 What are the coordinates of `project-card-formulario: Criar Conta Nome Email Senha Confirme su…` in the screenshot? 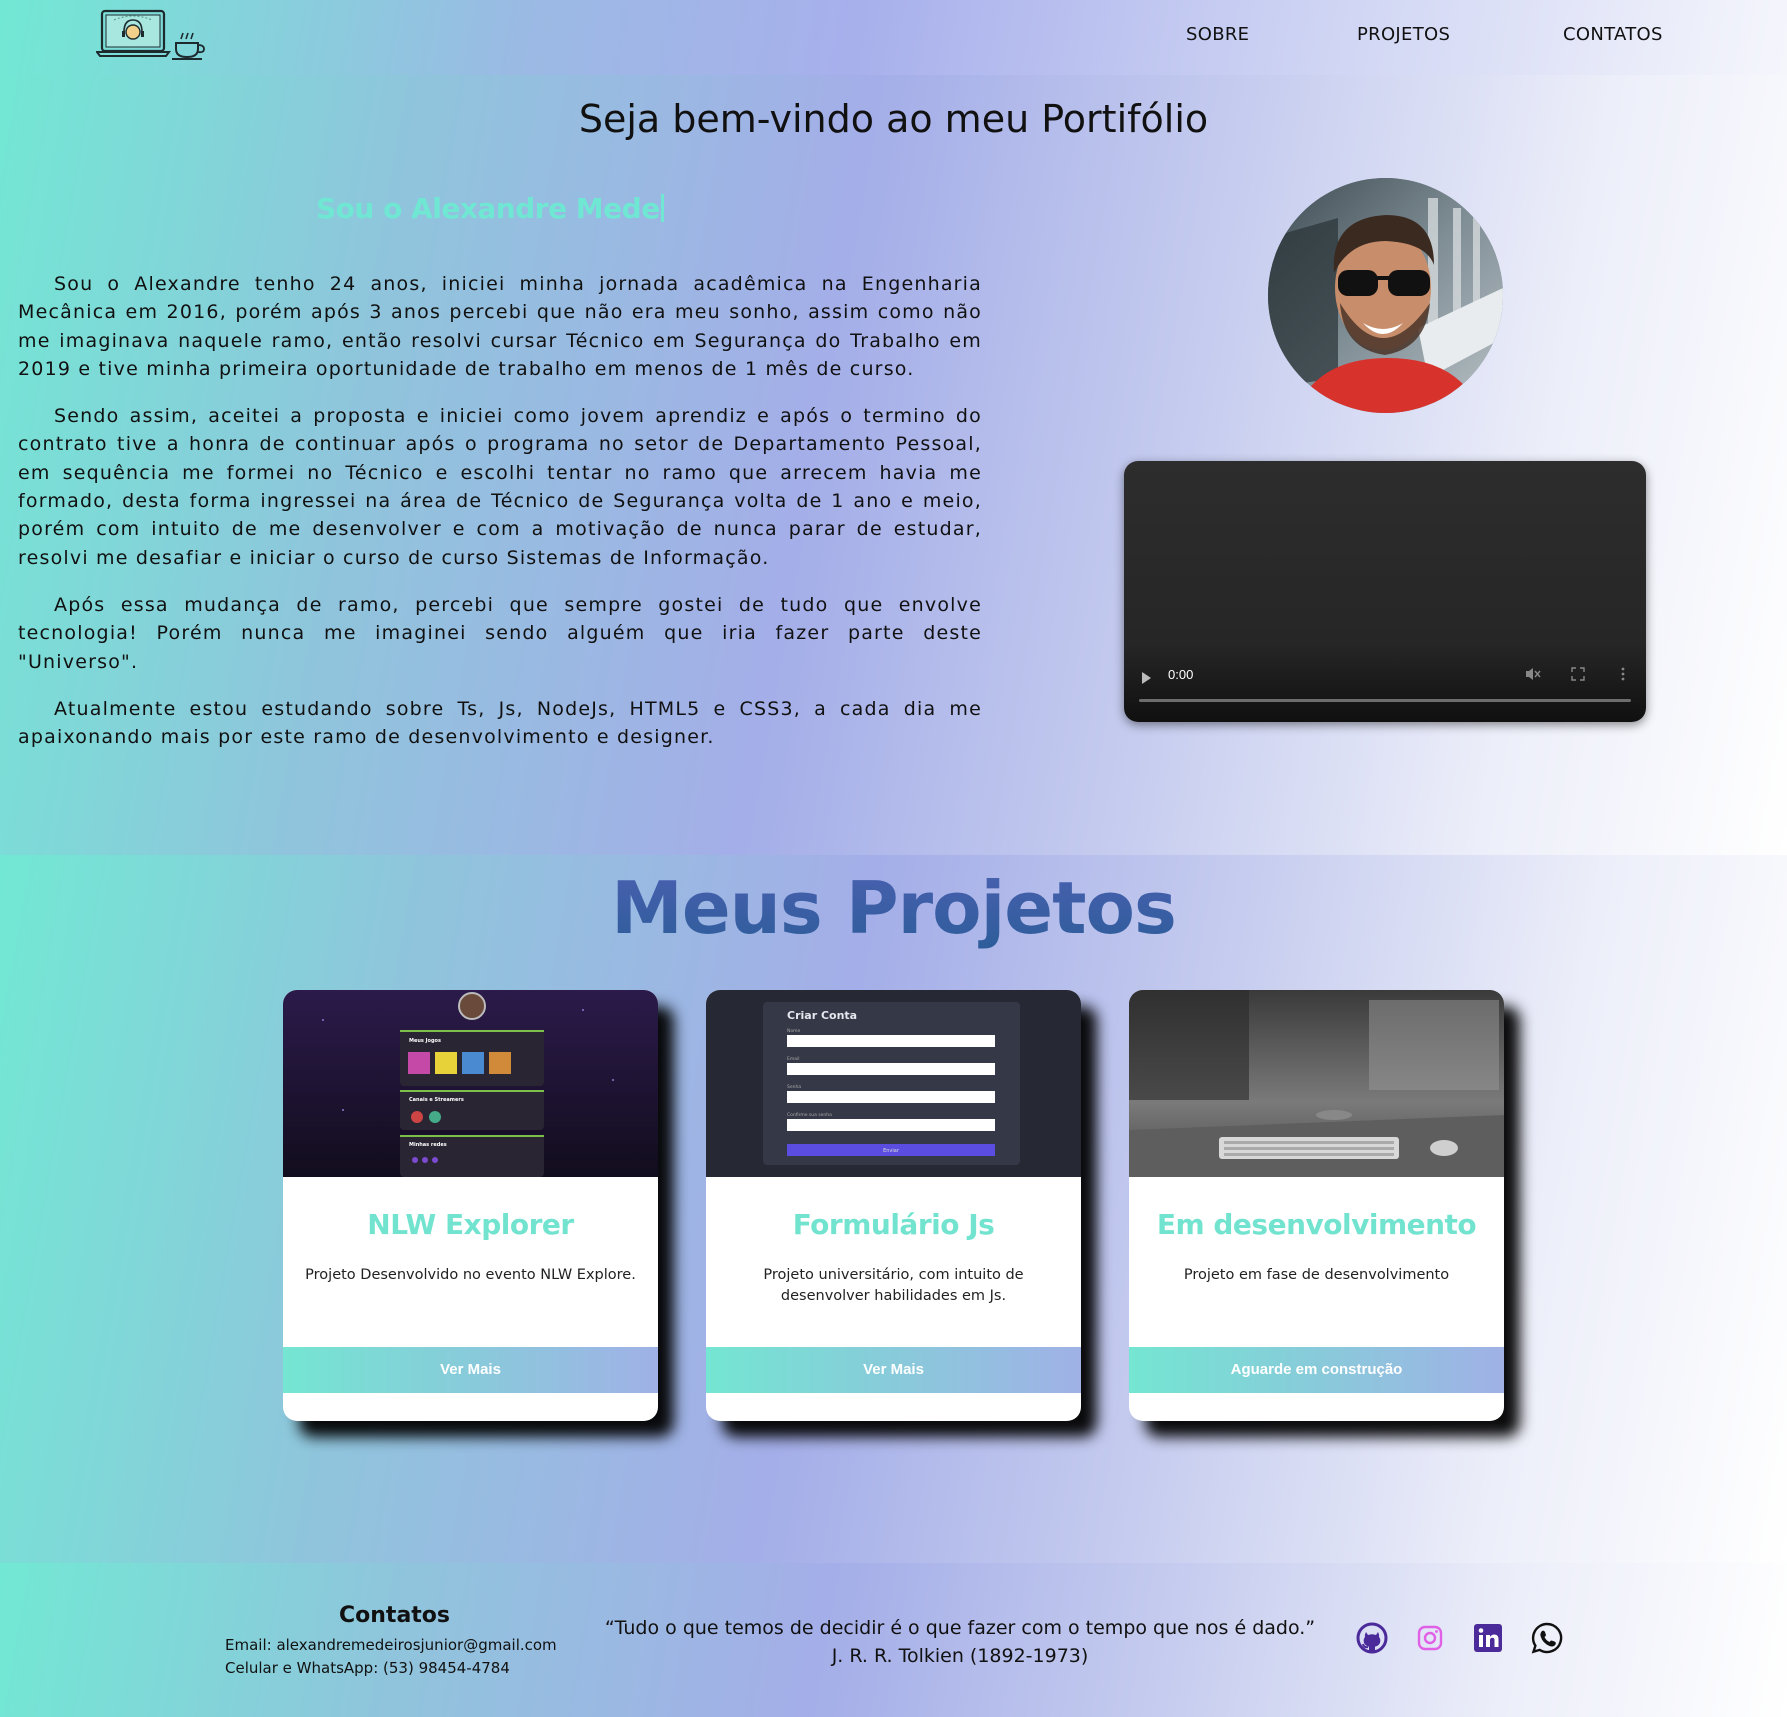 It's located at (893, 1205).